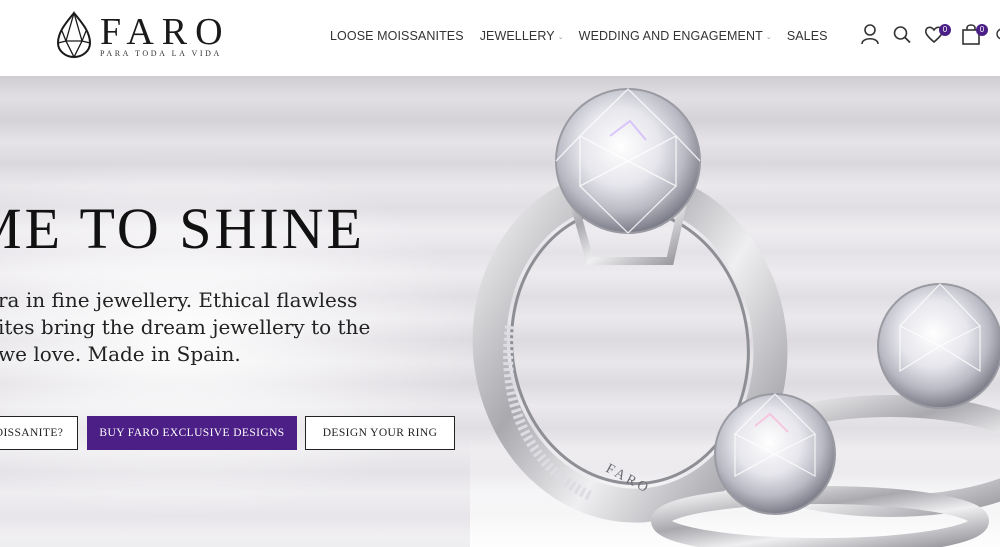  What do you see at coordinates (161, 53) in the screenshot?
I see `brand-tagline: PARA TODA LA VIDA` at bounding box center [161, 53].